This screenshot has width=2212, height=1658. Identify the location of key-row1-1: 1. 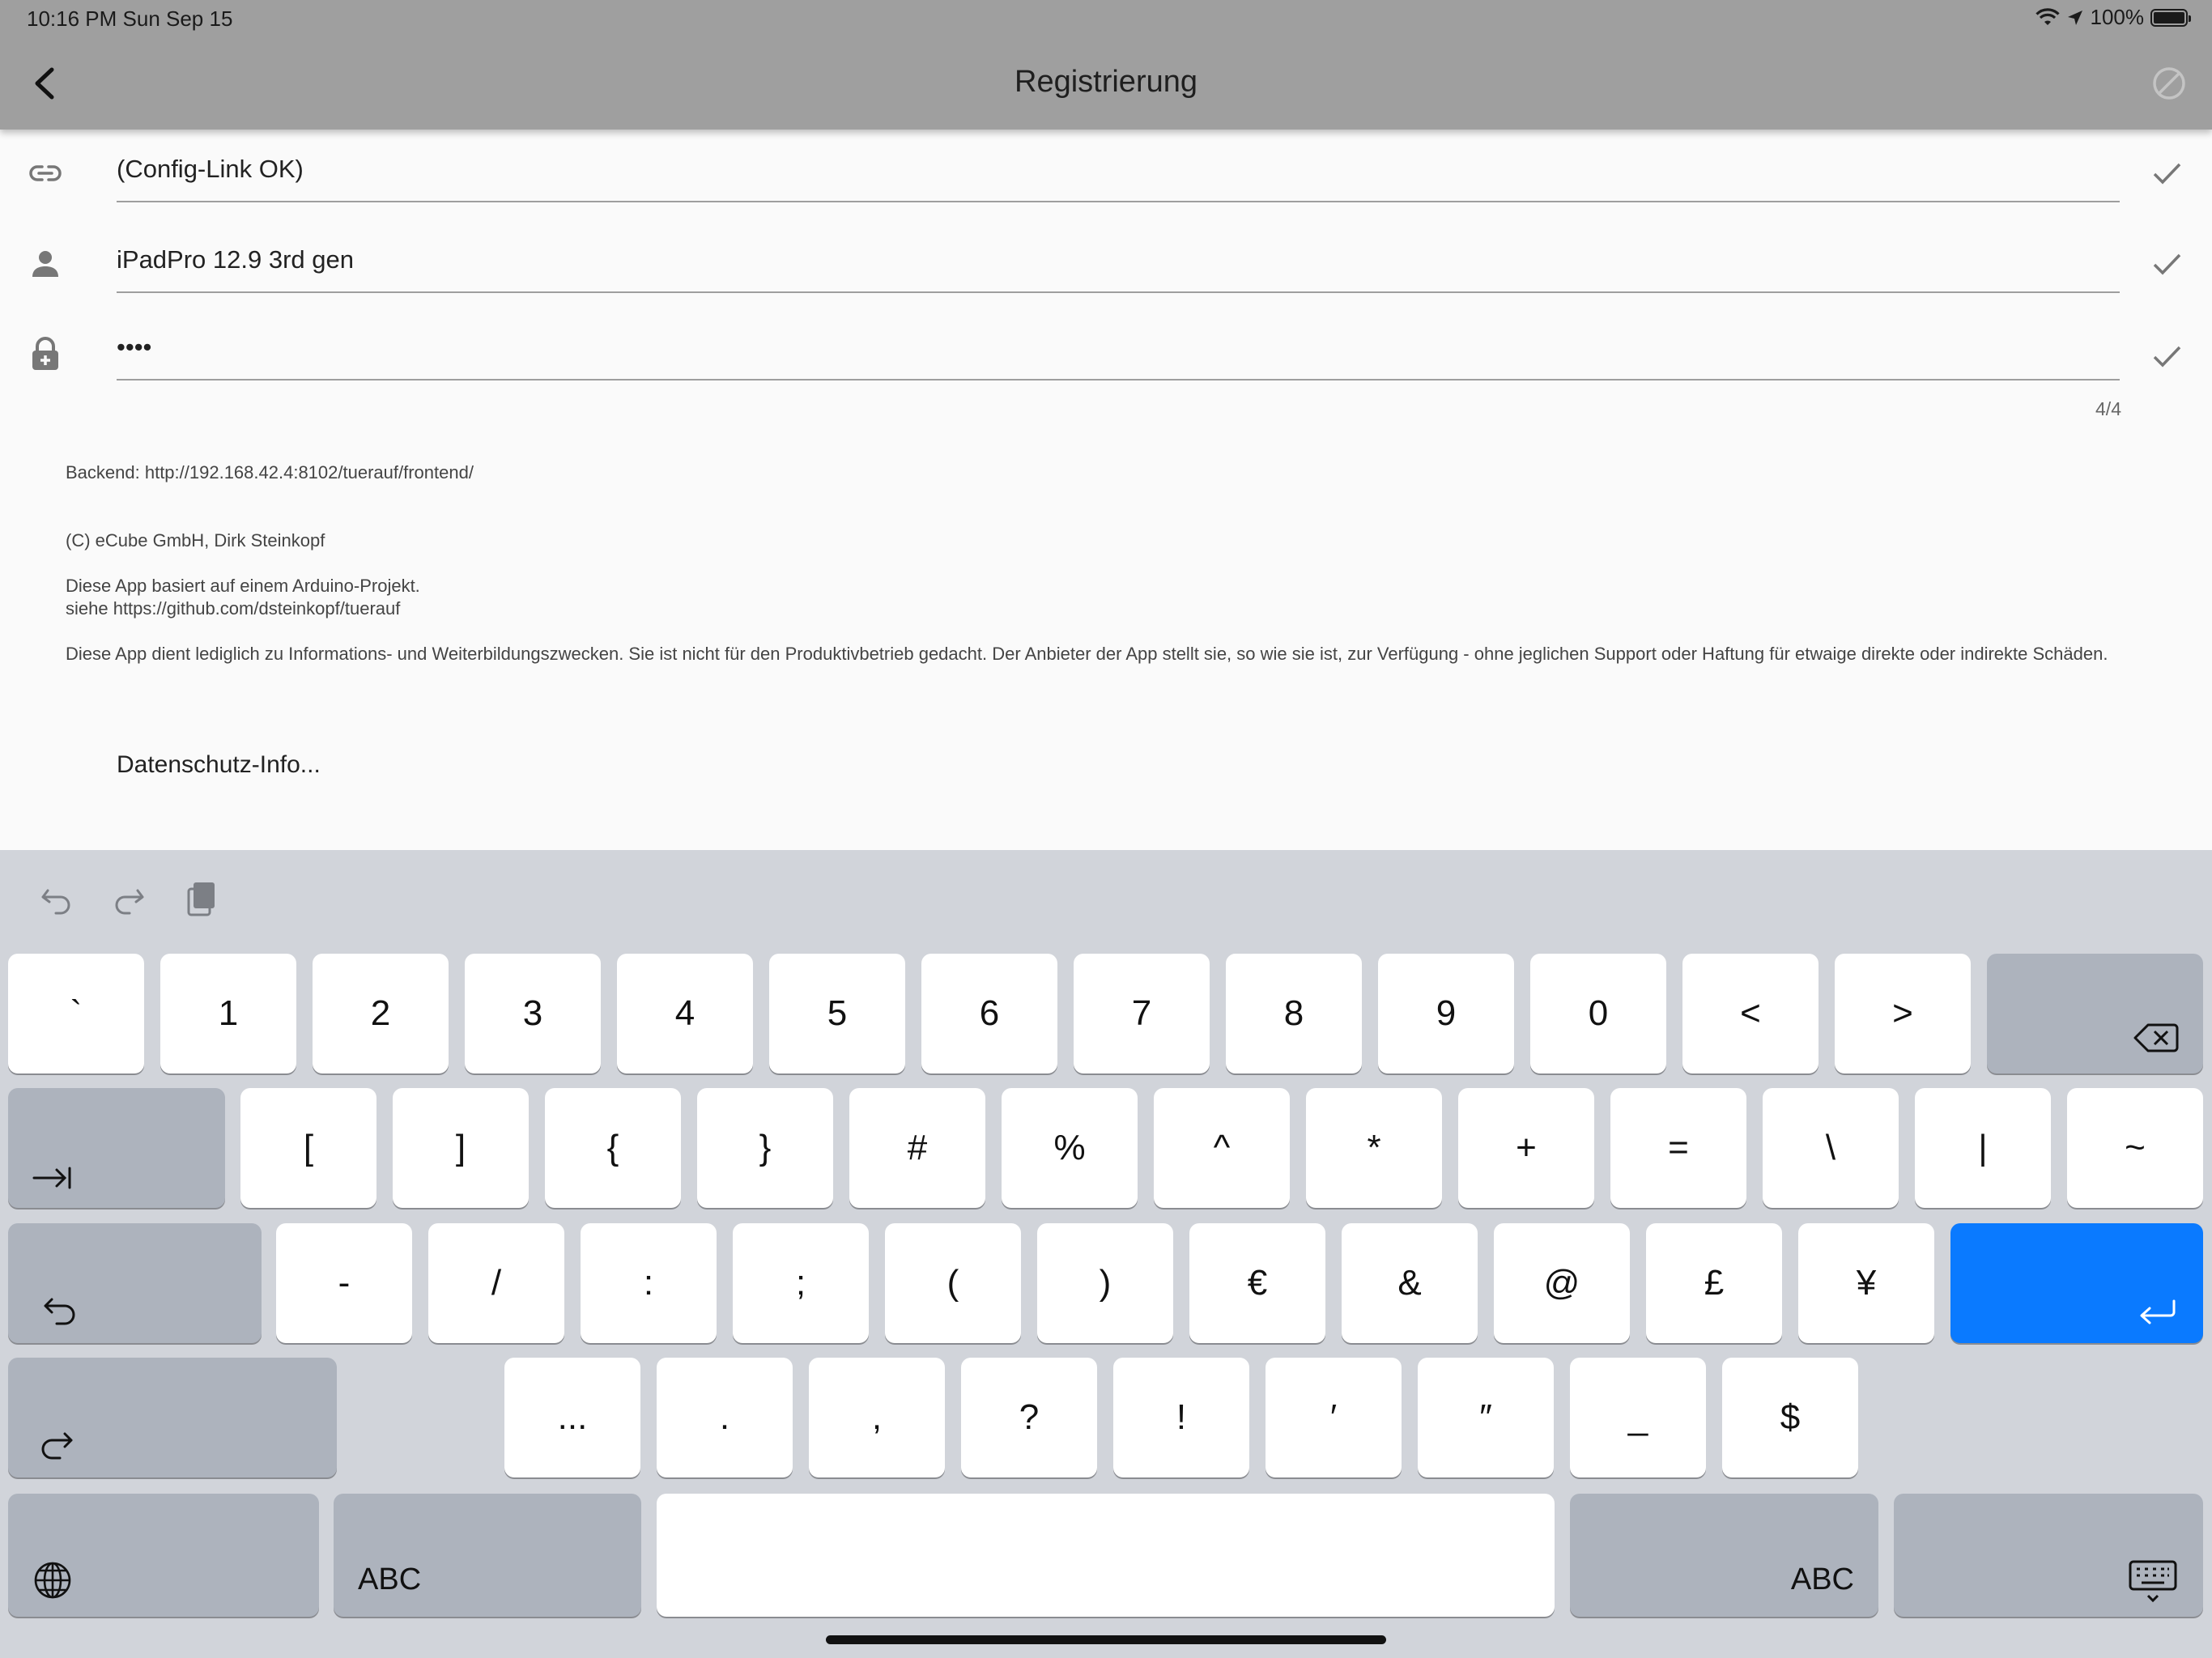
(228, 1013).